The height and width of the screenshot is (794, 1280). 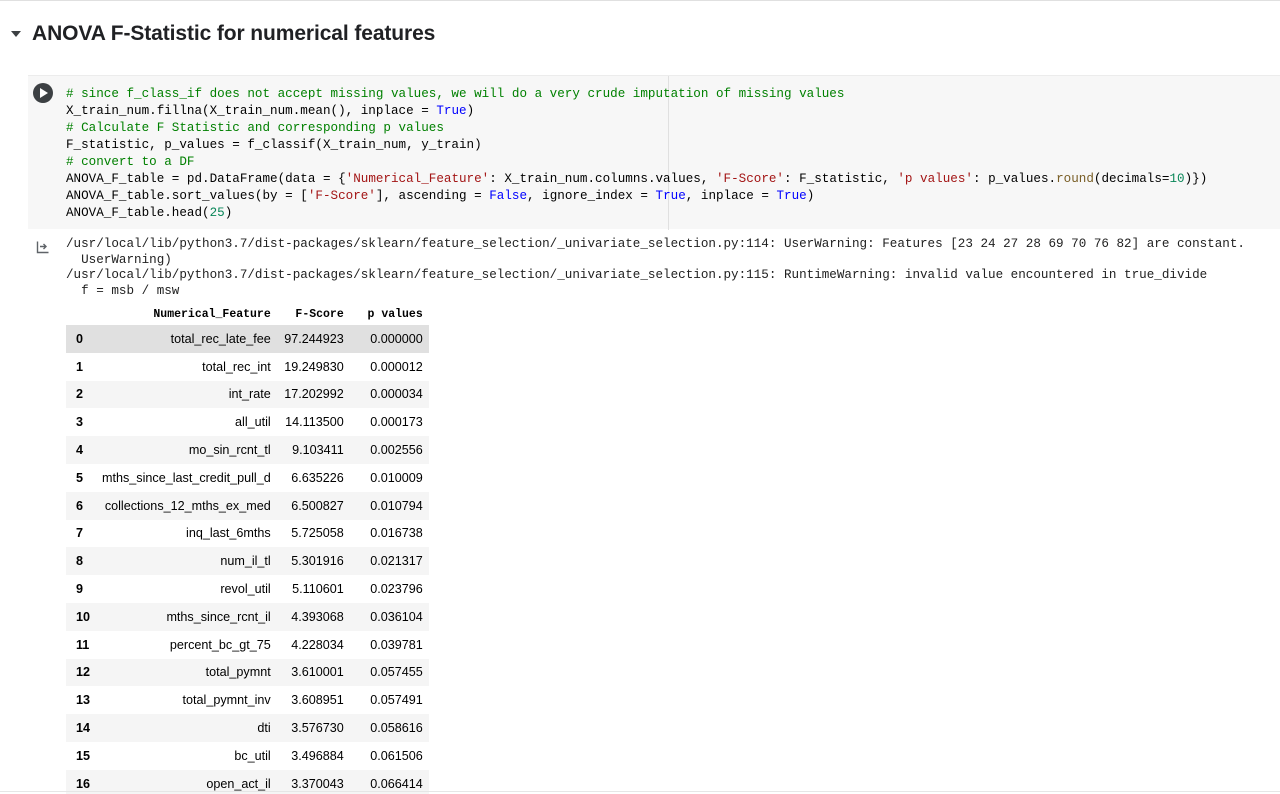 I want to click on table-row: 10 mths_since_rcnt_il 4.393068 0.036104, so click(x=247, y=616).